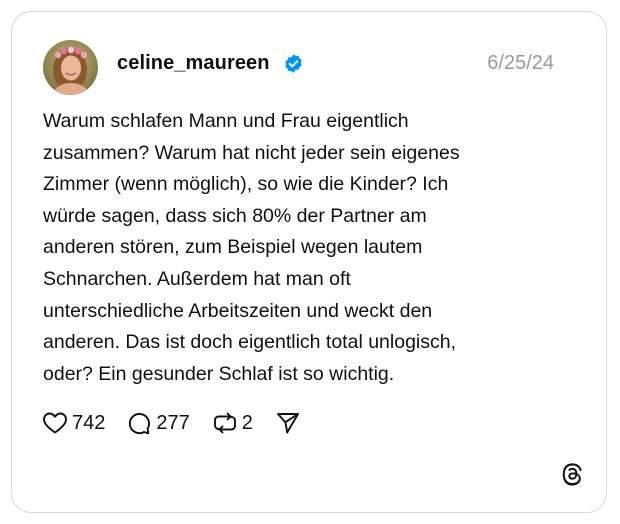  I want to click on reply-count: 277, so click(173, 422).